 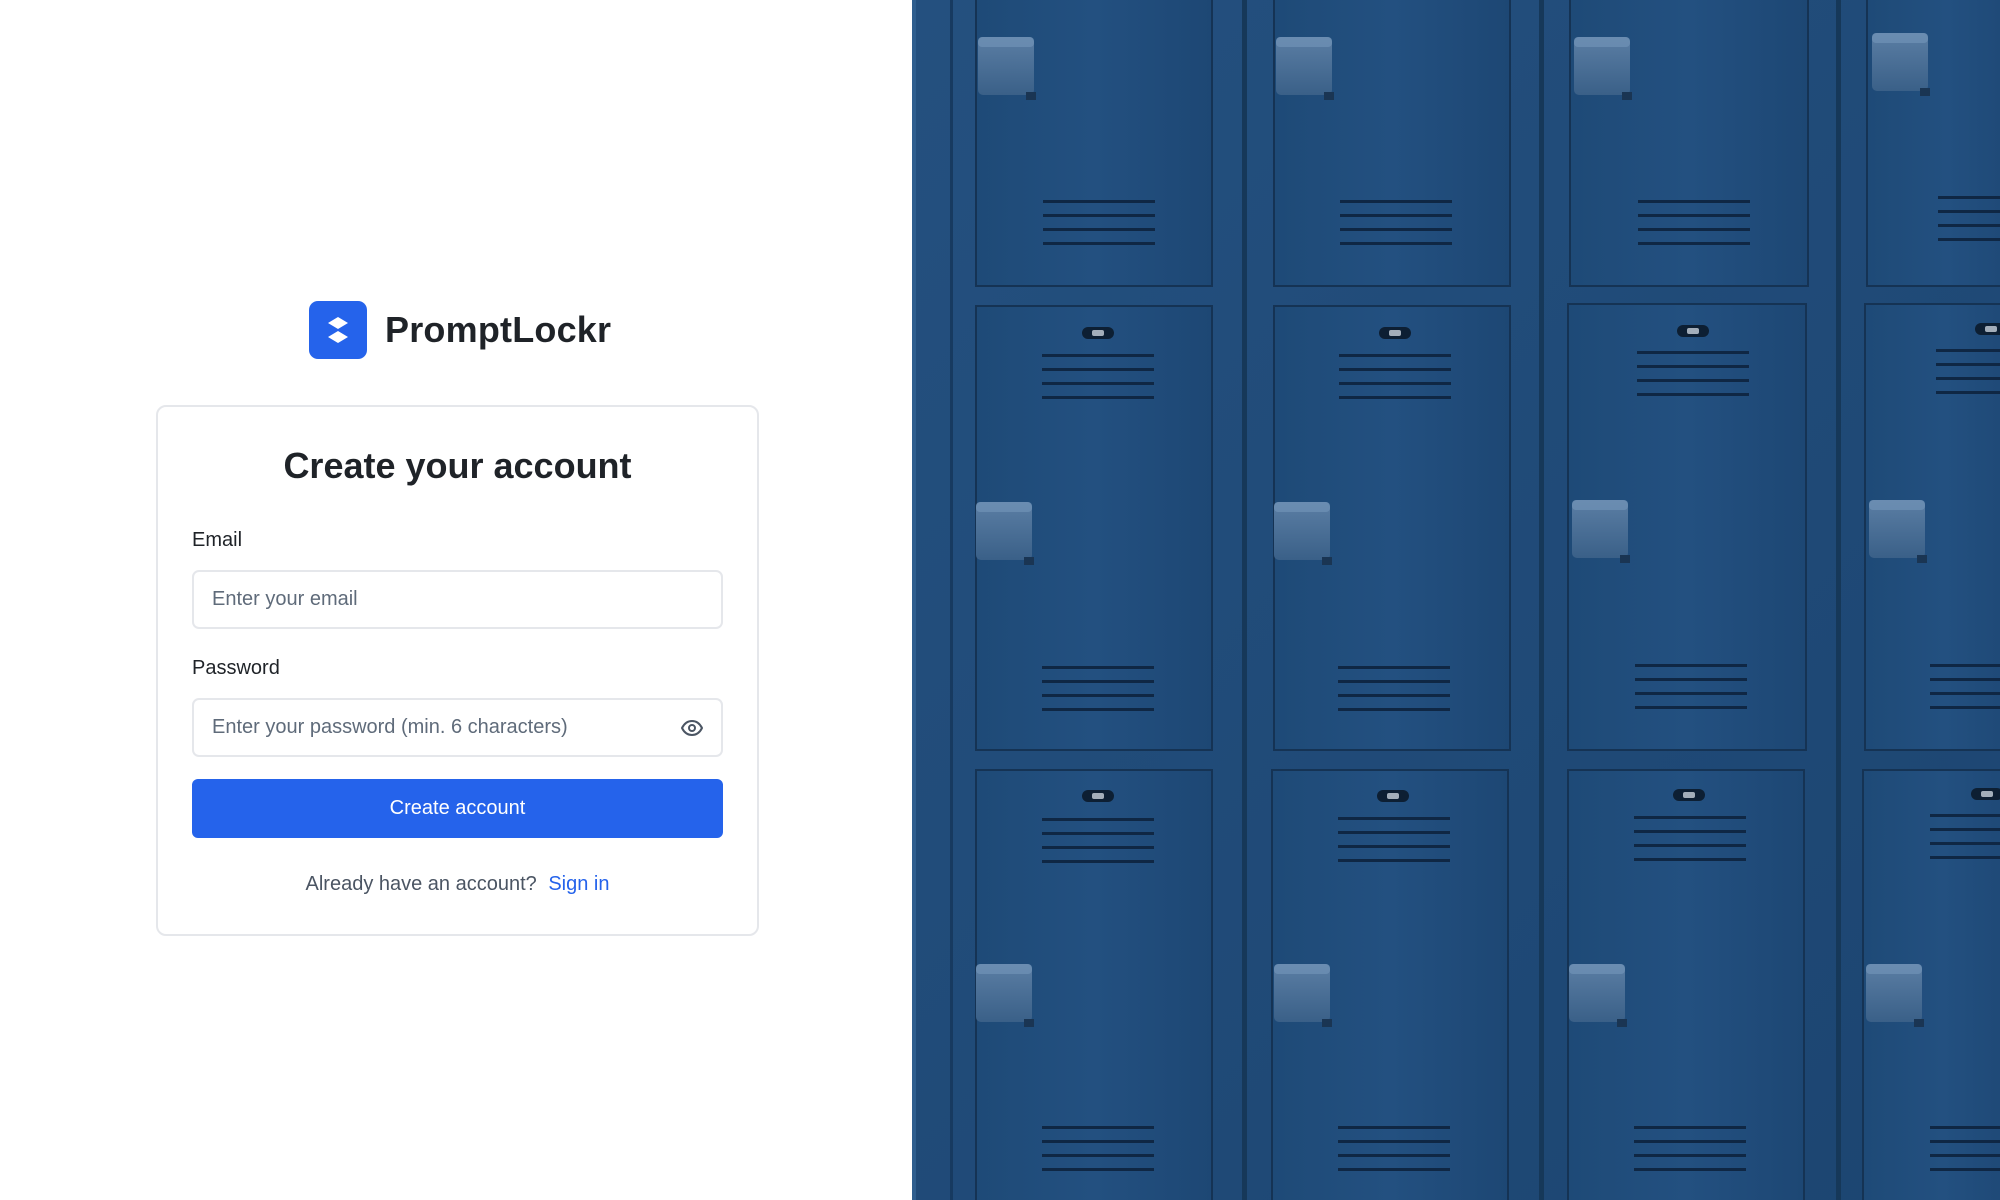 I want to click on signin-prompt-row: Already have an account? Sign in, so click(x=457, y=884).